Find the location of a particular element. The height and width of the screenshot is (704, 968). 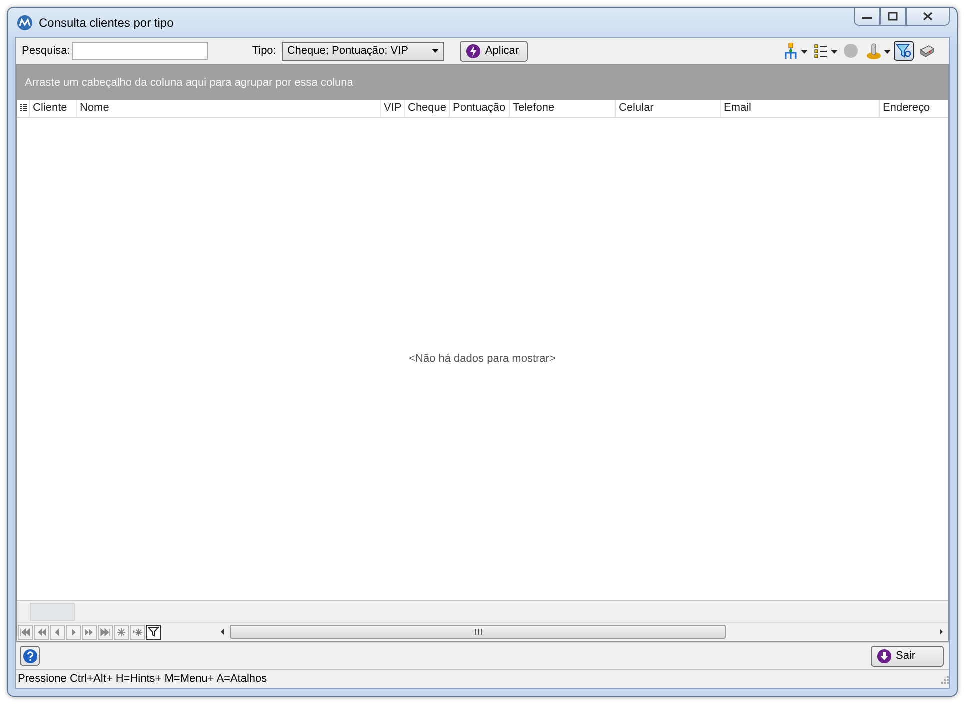

grip-icon is located at coordinates (478, 632).